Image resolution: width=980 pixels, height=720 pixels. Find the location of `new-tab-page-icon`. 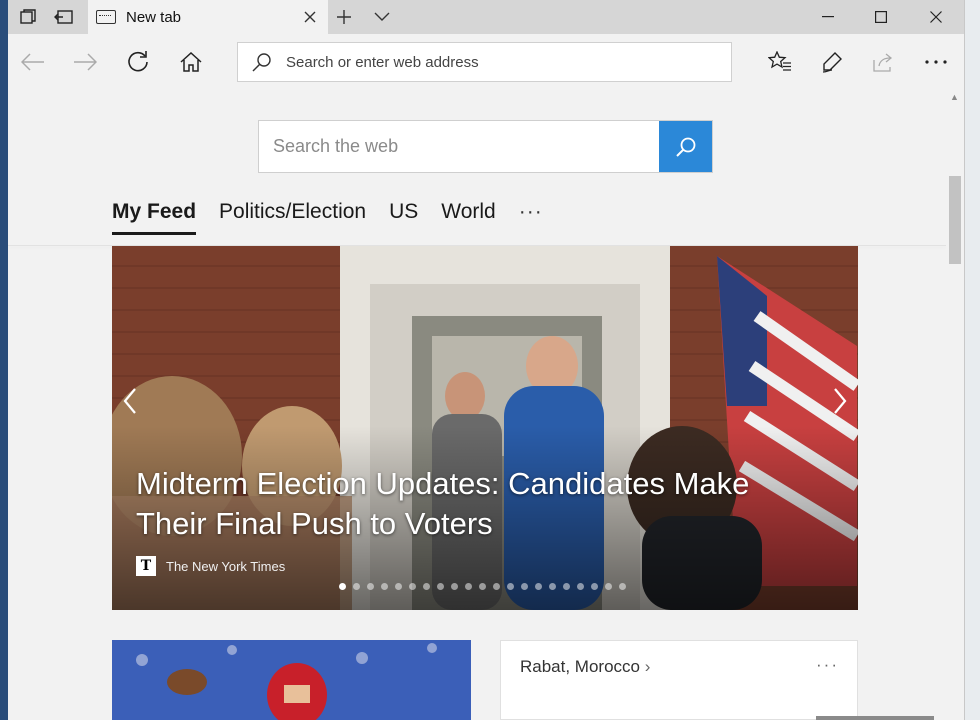

new-tab-page-icon is located at coordinates (106, 17).